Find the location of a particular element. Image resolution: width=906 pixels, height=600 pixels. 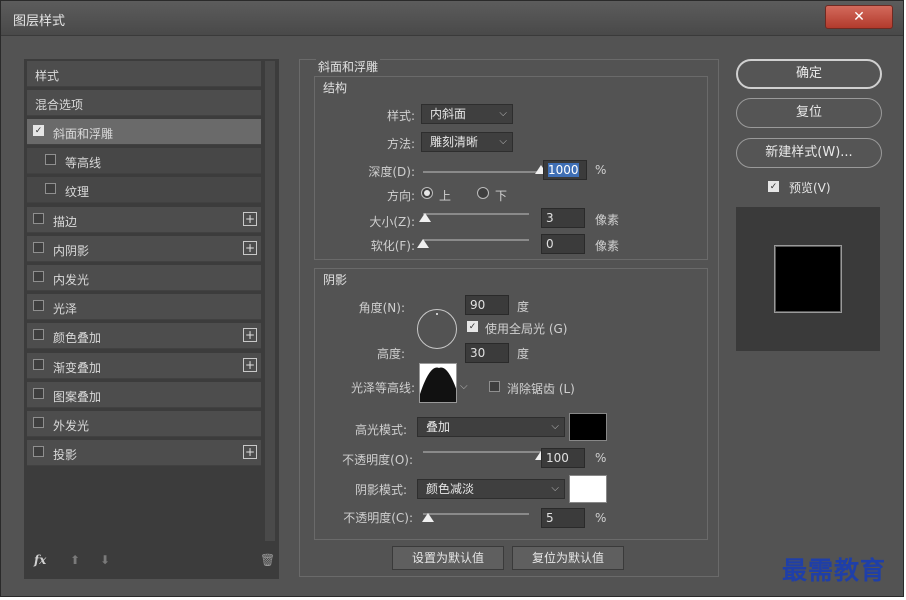

style-item: 外发光 is located at coordinates (144, 424).